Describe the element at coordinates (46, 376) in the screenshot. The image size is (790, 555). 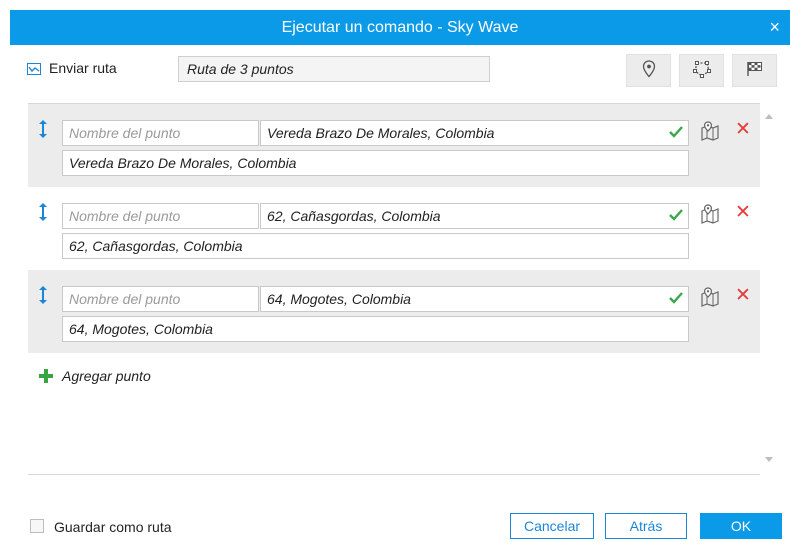
I see `plus-icon` at that location.